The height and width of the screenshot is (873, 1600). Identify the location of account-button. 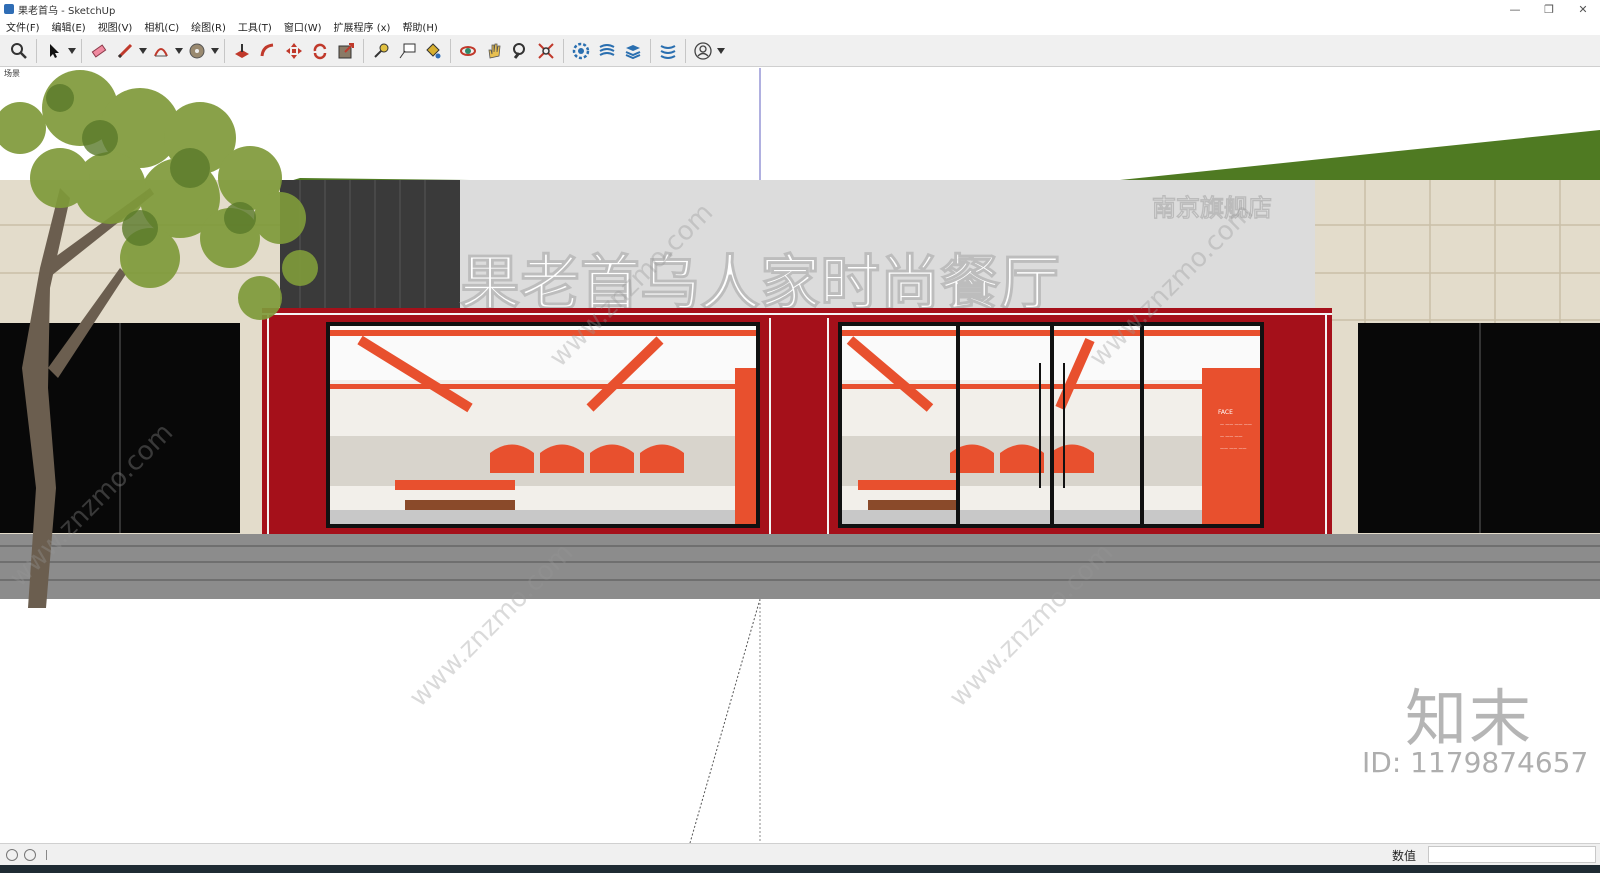
(703, 51).